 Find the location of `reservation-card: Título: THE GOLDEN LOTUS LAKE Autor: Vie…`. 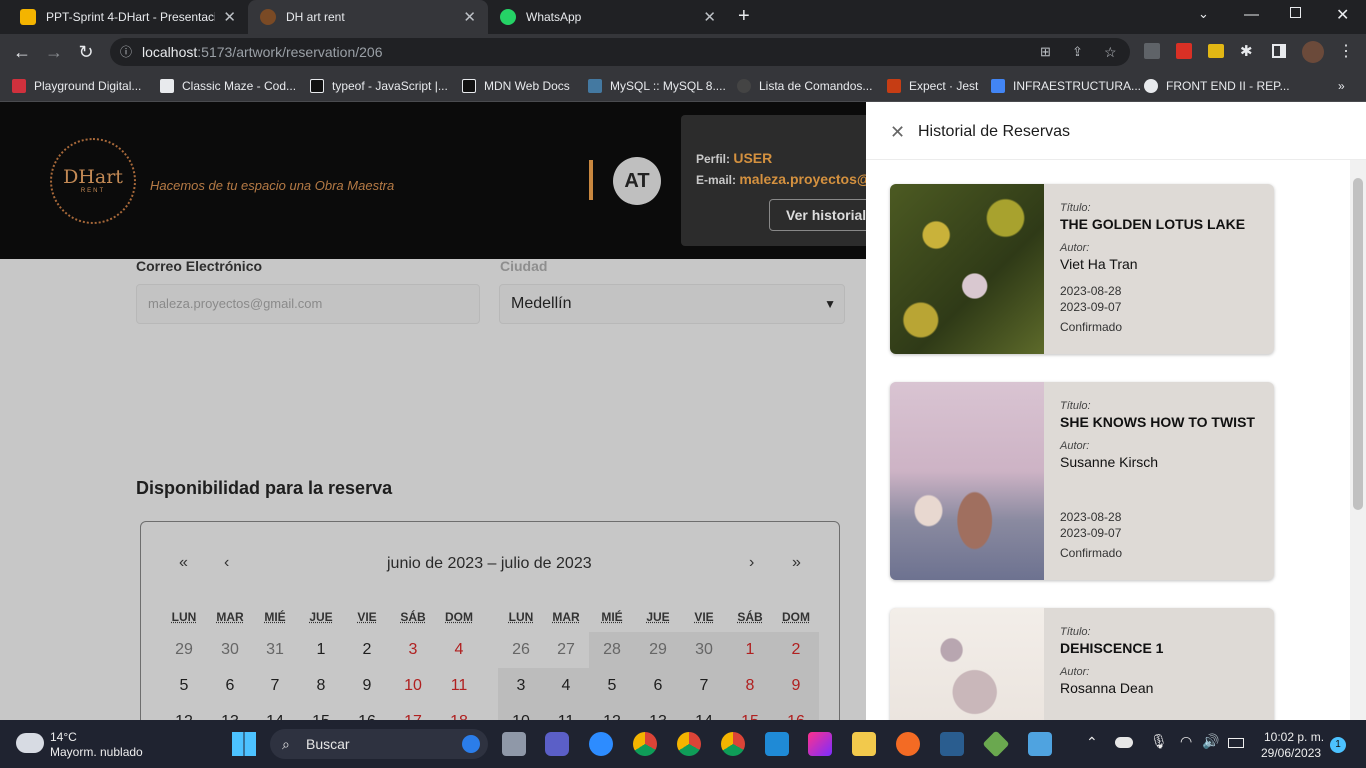

reservation-card: Título: THE GOLDEN LOTUS LAKE Autor: Vie… is located at coordinates (1082, 269).